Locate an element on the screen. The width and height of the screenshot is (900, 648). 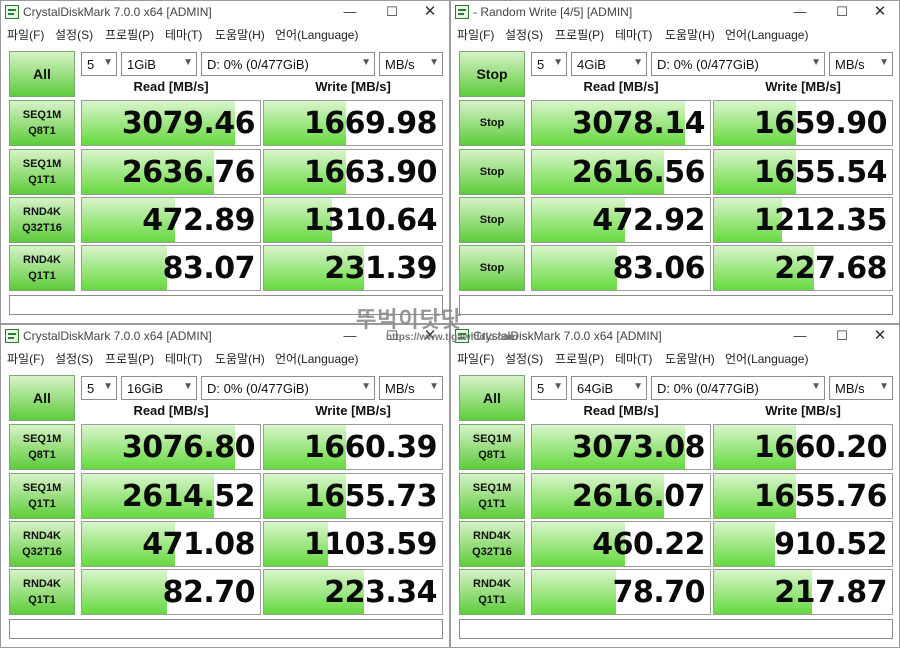
run-all-button: Stop is located at coordinates (492, 74).